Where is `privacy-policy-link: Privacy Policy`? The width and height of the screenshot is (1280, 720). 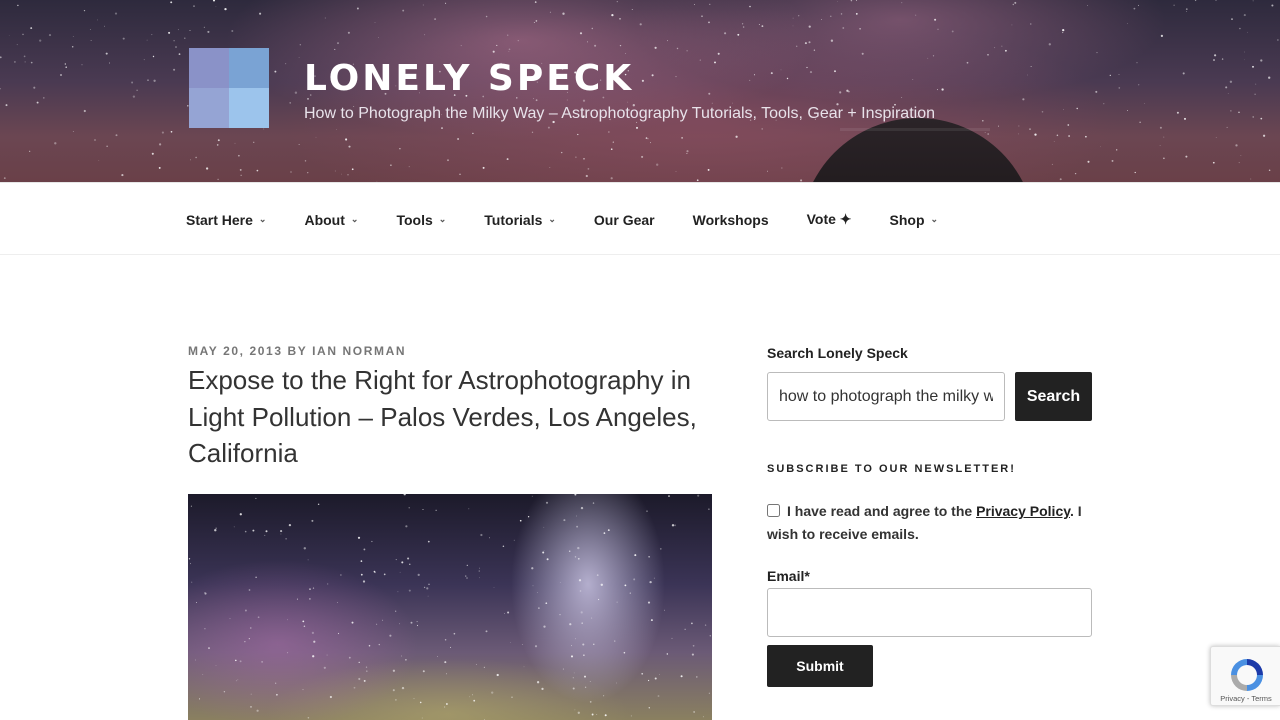 privacy-policy-link: Privacy Policy is located at coordinates (1023, 511).